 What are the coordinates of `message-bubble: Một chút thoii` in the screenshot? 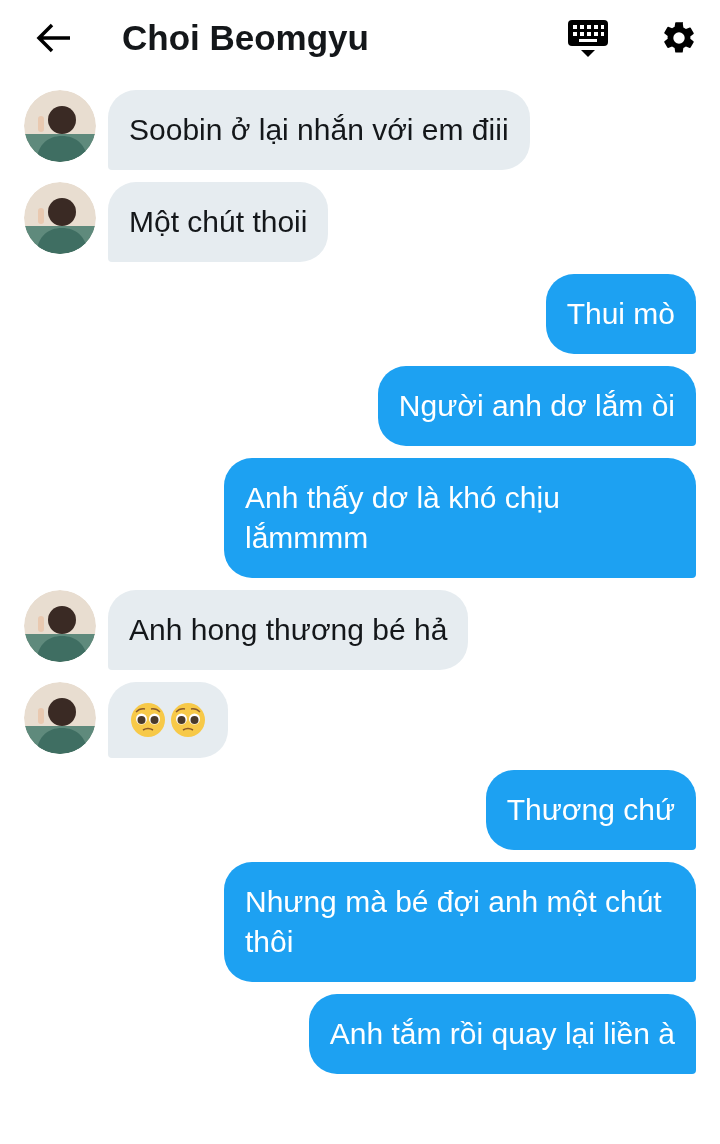 It's located at (218, 222).